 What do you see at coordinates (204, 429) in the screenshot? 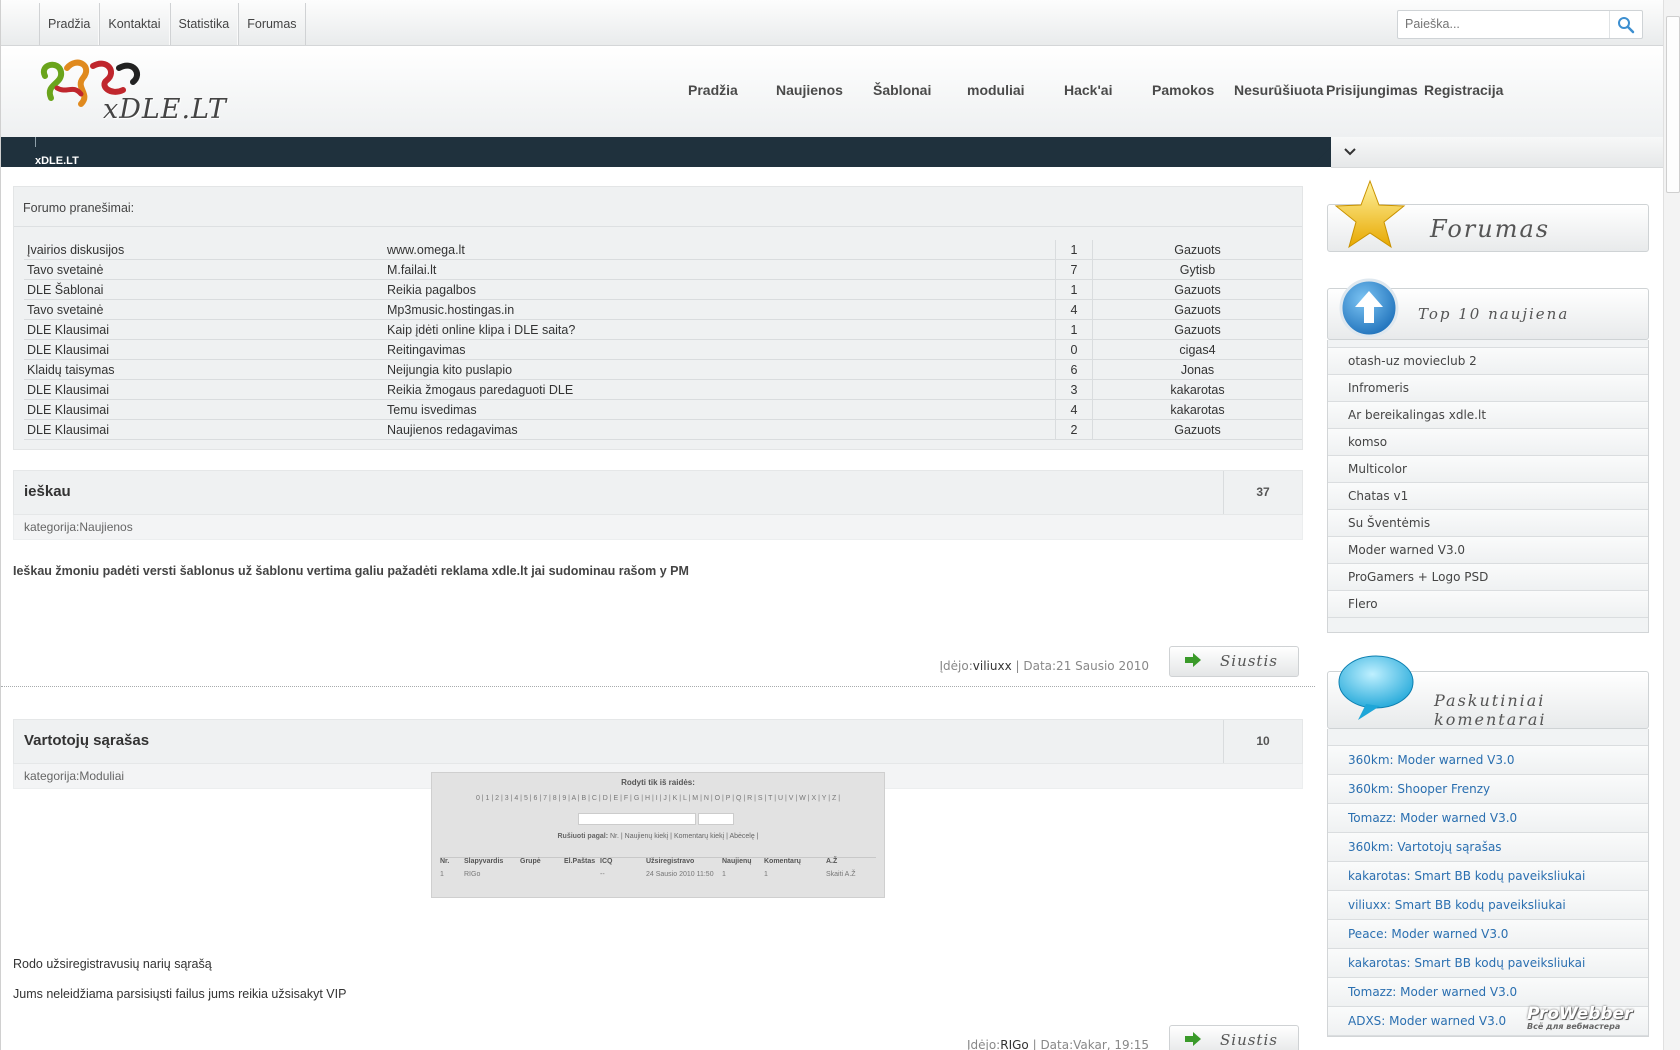
I see `forum-category-cell: DLE Klausimai` at bounding box center [204, 429].